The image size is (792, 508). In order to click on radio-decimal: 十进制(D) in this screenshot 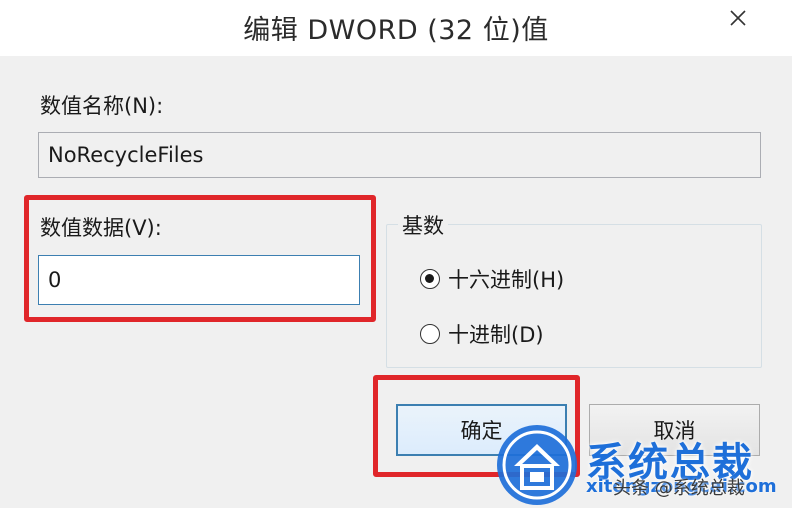, I will do `click(482, 334)`.